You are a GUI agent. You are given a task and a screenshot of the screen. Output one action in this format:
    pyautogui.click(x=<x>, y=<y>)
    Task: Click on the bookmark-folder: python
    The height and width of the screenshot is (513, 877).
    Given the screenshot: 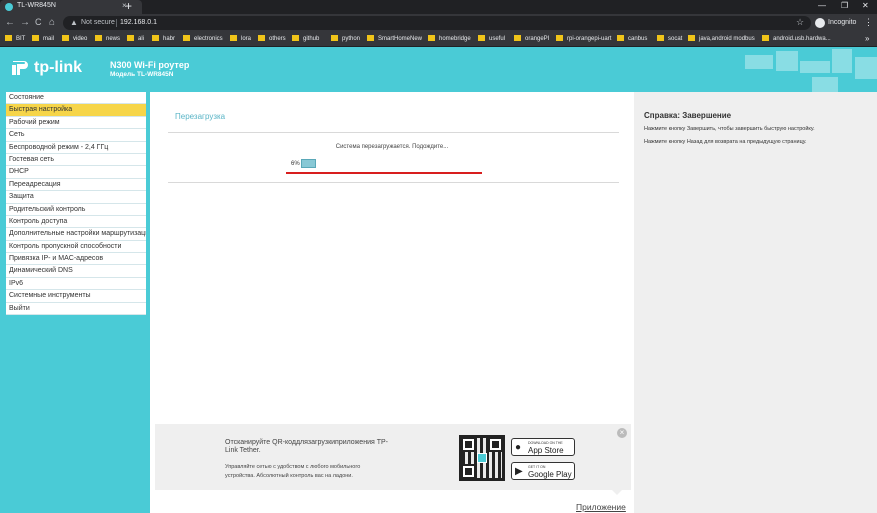 What is the action you would take?
    pyautogui.click(x=345, y=39)
    